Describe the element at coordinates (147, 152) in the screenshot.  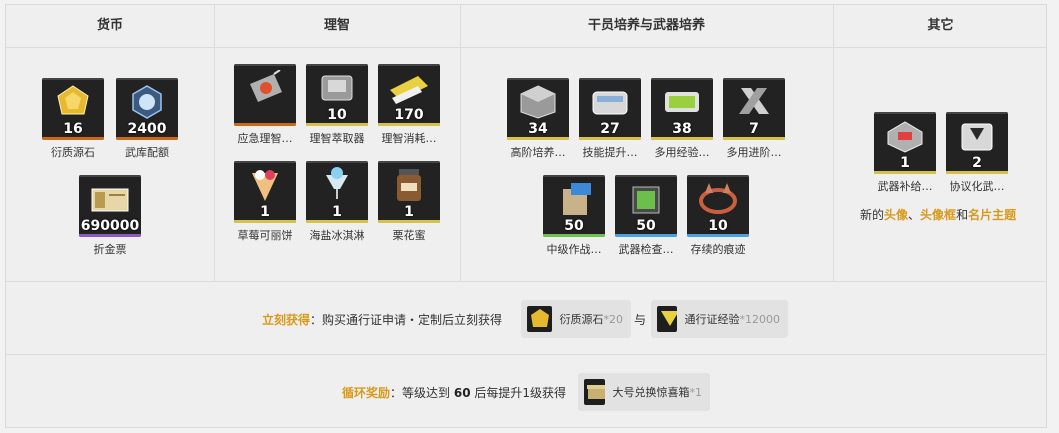
I see `item-label: 武库配额` at that location.